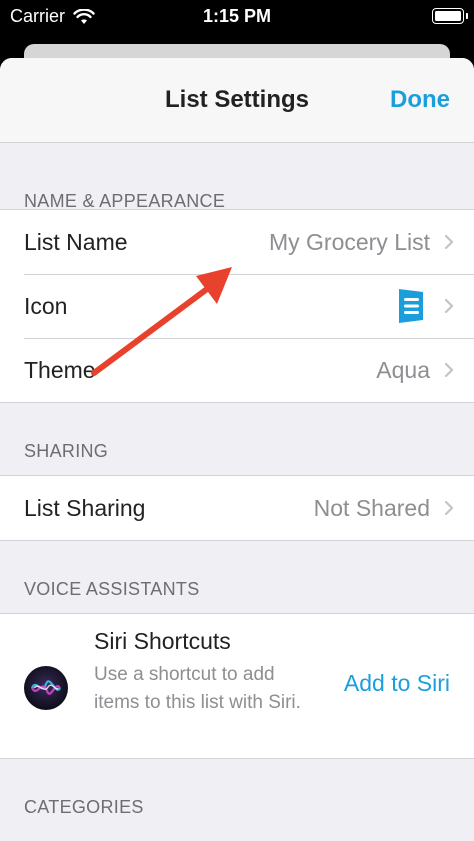 Image resolution: width=474 pixels, height=841 pixels. Describe the element at coordinates (237, 795) in the screenshot. I see `section-header-categories: CATEGORIES` at that location.